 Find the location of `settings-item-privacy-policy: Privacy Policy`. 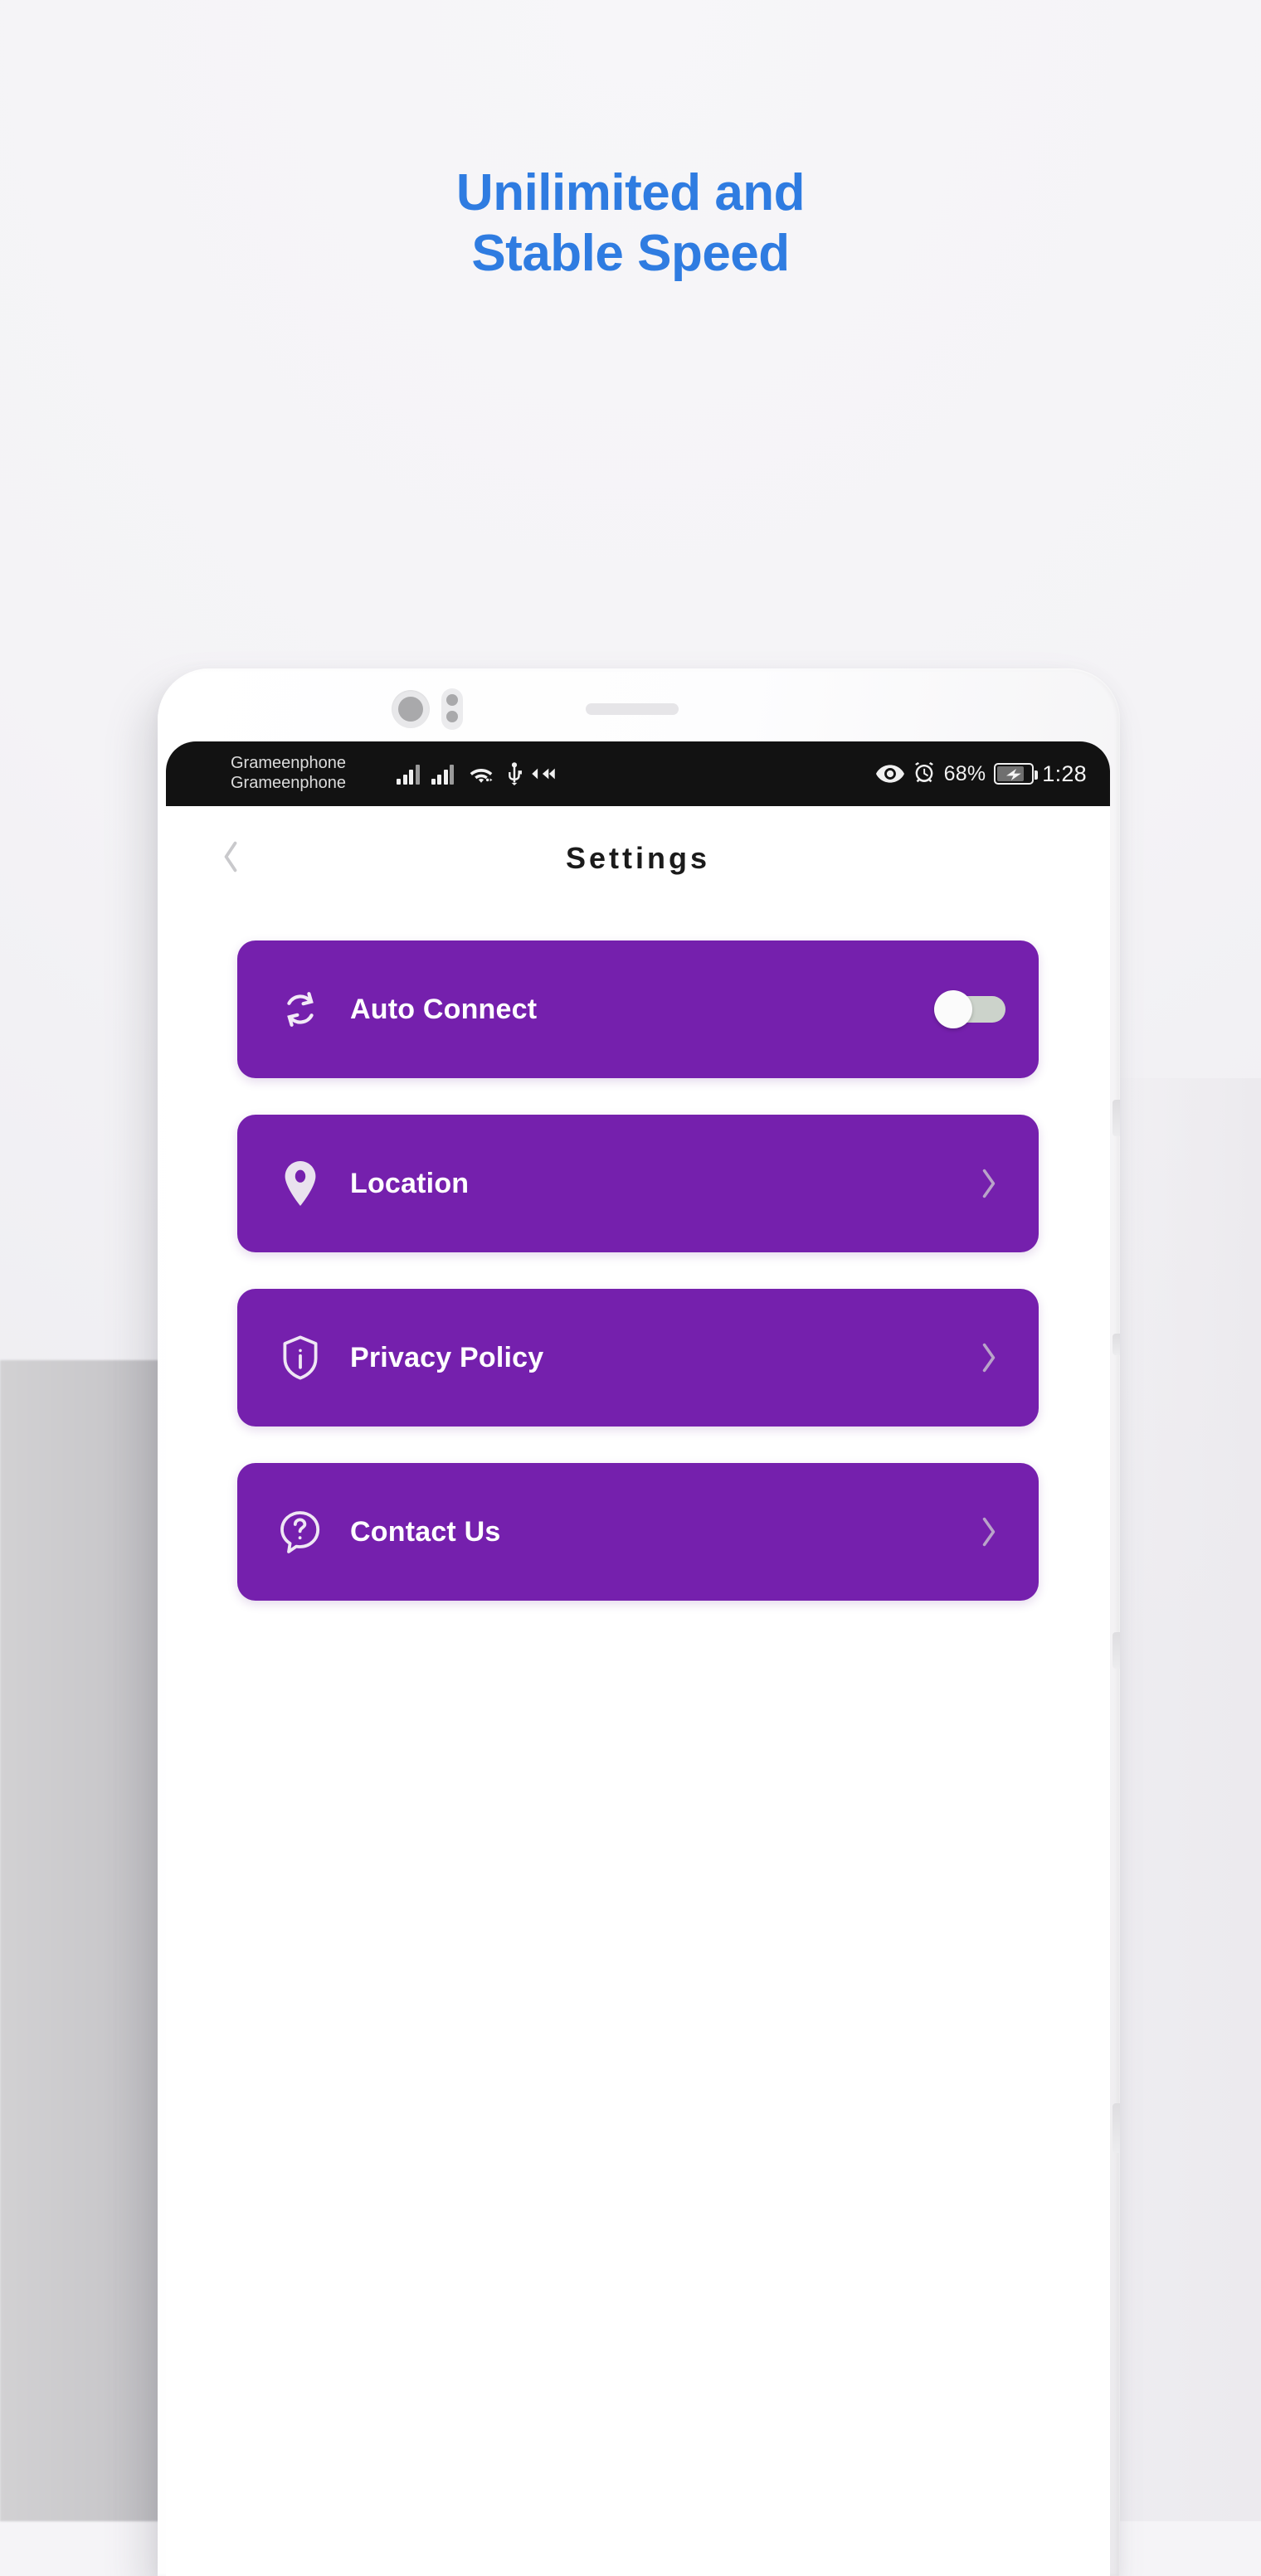

settings-item-privacy-policy: Privacy Policy is located at coordinates (638, 1358).